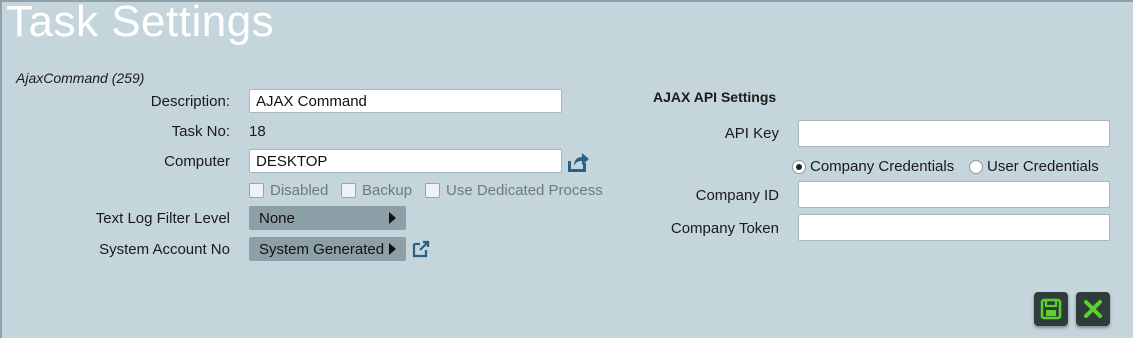  I want to click on company-token-input, so click(954, 227).